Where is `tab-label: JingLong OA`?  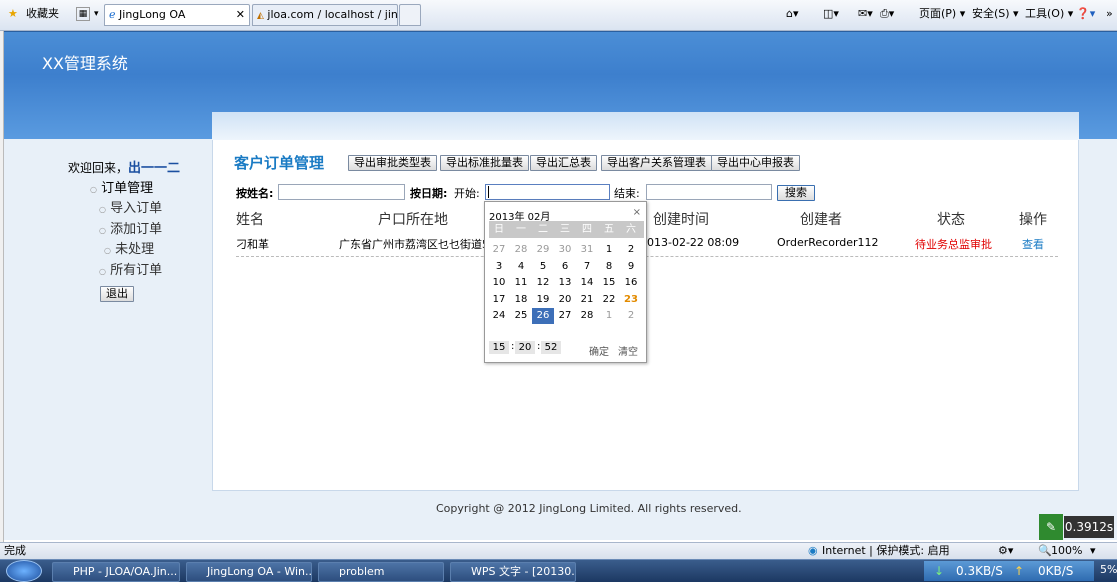 tab-label: JingLong OA is located at coordinates (152, 14).